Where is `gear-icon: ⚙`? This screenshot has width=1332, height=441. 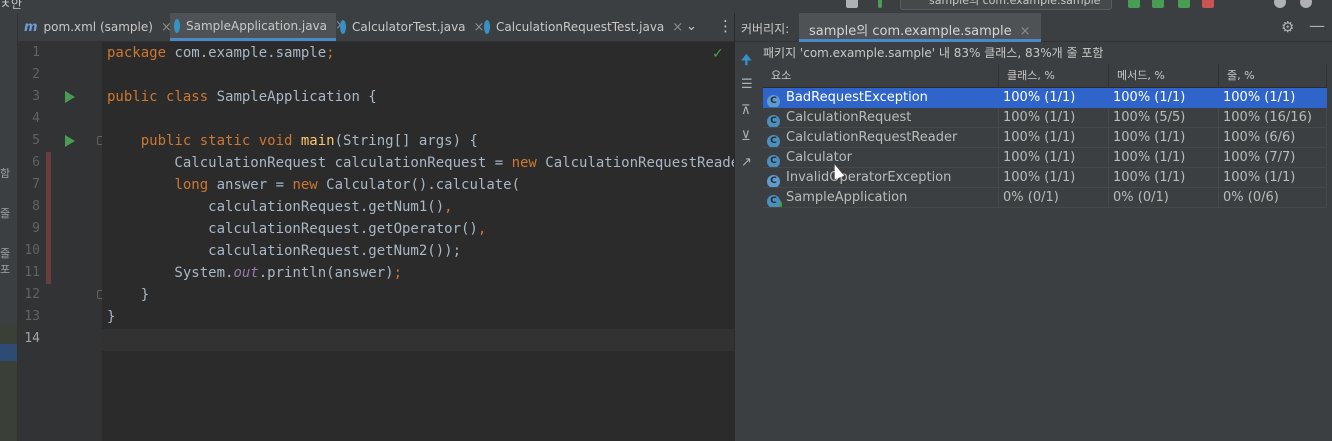
gear-icon: ⚙ is located at coordinates (1287, 27).